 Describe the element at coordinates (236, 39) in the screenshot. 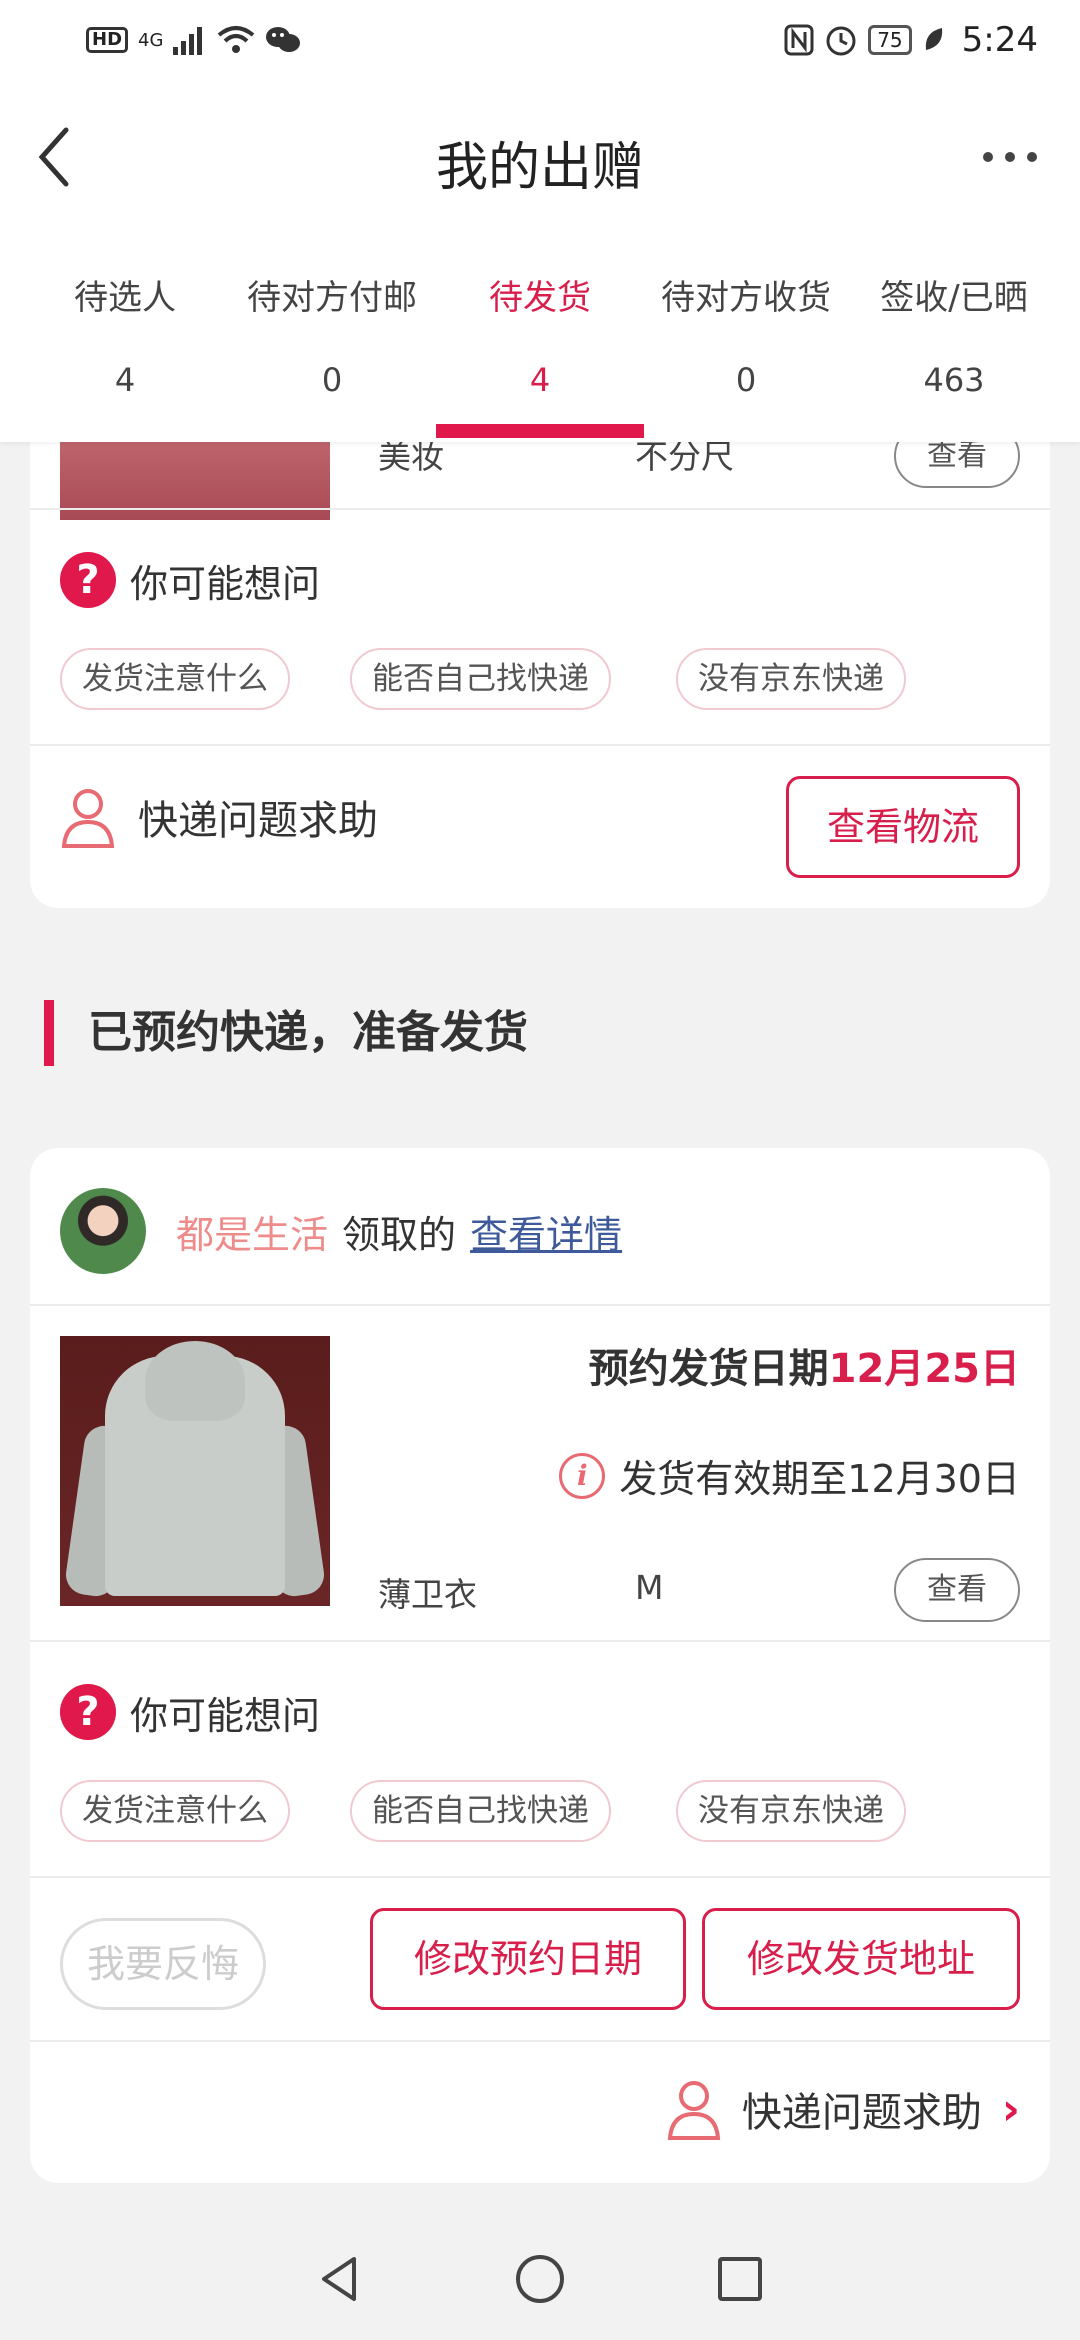

I see `wifi-icon` at that location.